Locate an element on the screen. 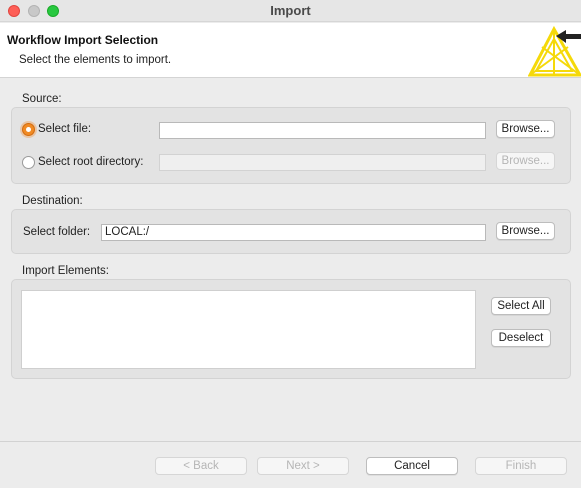 Image resolution: width=581 pixels, height=488 pixels. select-file-label: Select file: is located at coordinates (65, 129).